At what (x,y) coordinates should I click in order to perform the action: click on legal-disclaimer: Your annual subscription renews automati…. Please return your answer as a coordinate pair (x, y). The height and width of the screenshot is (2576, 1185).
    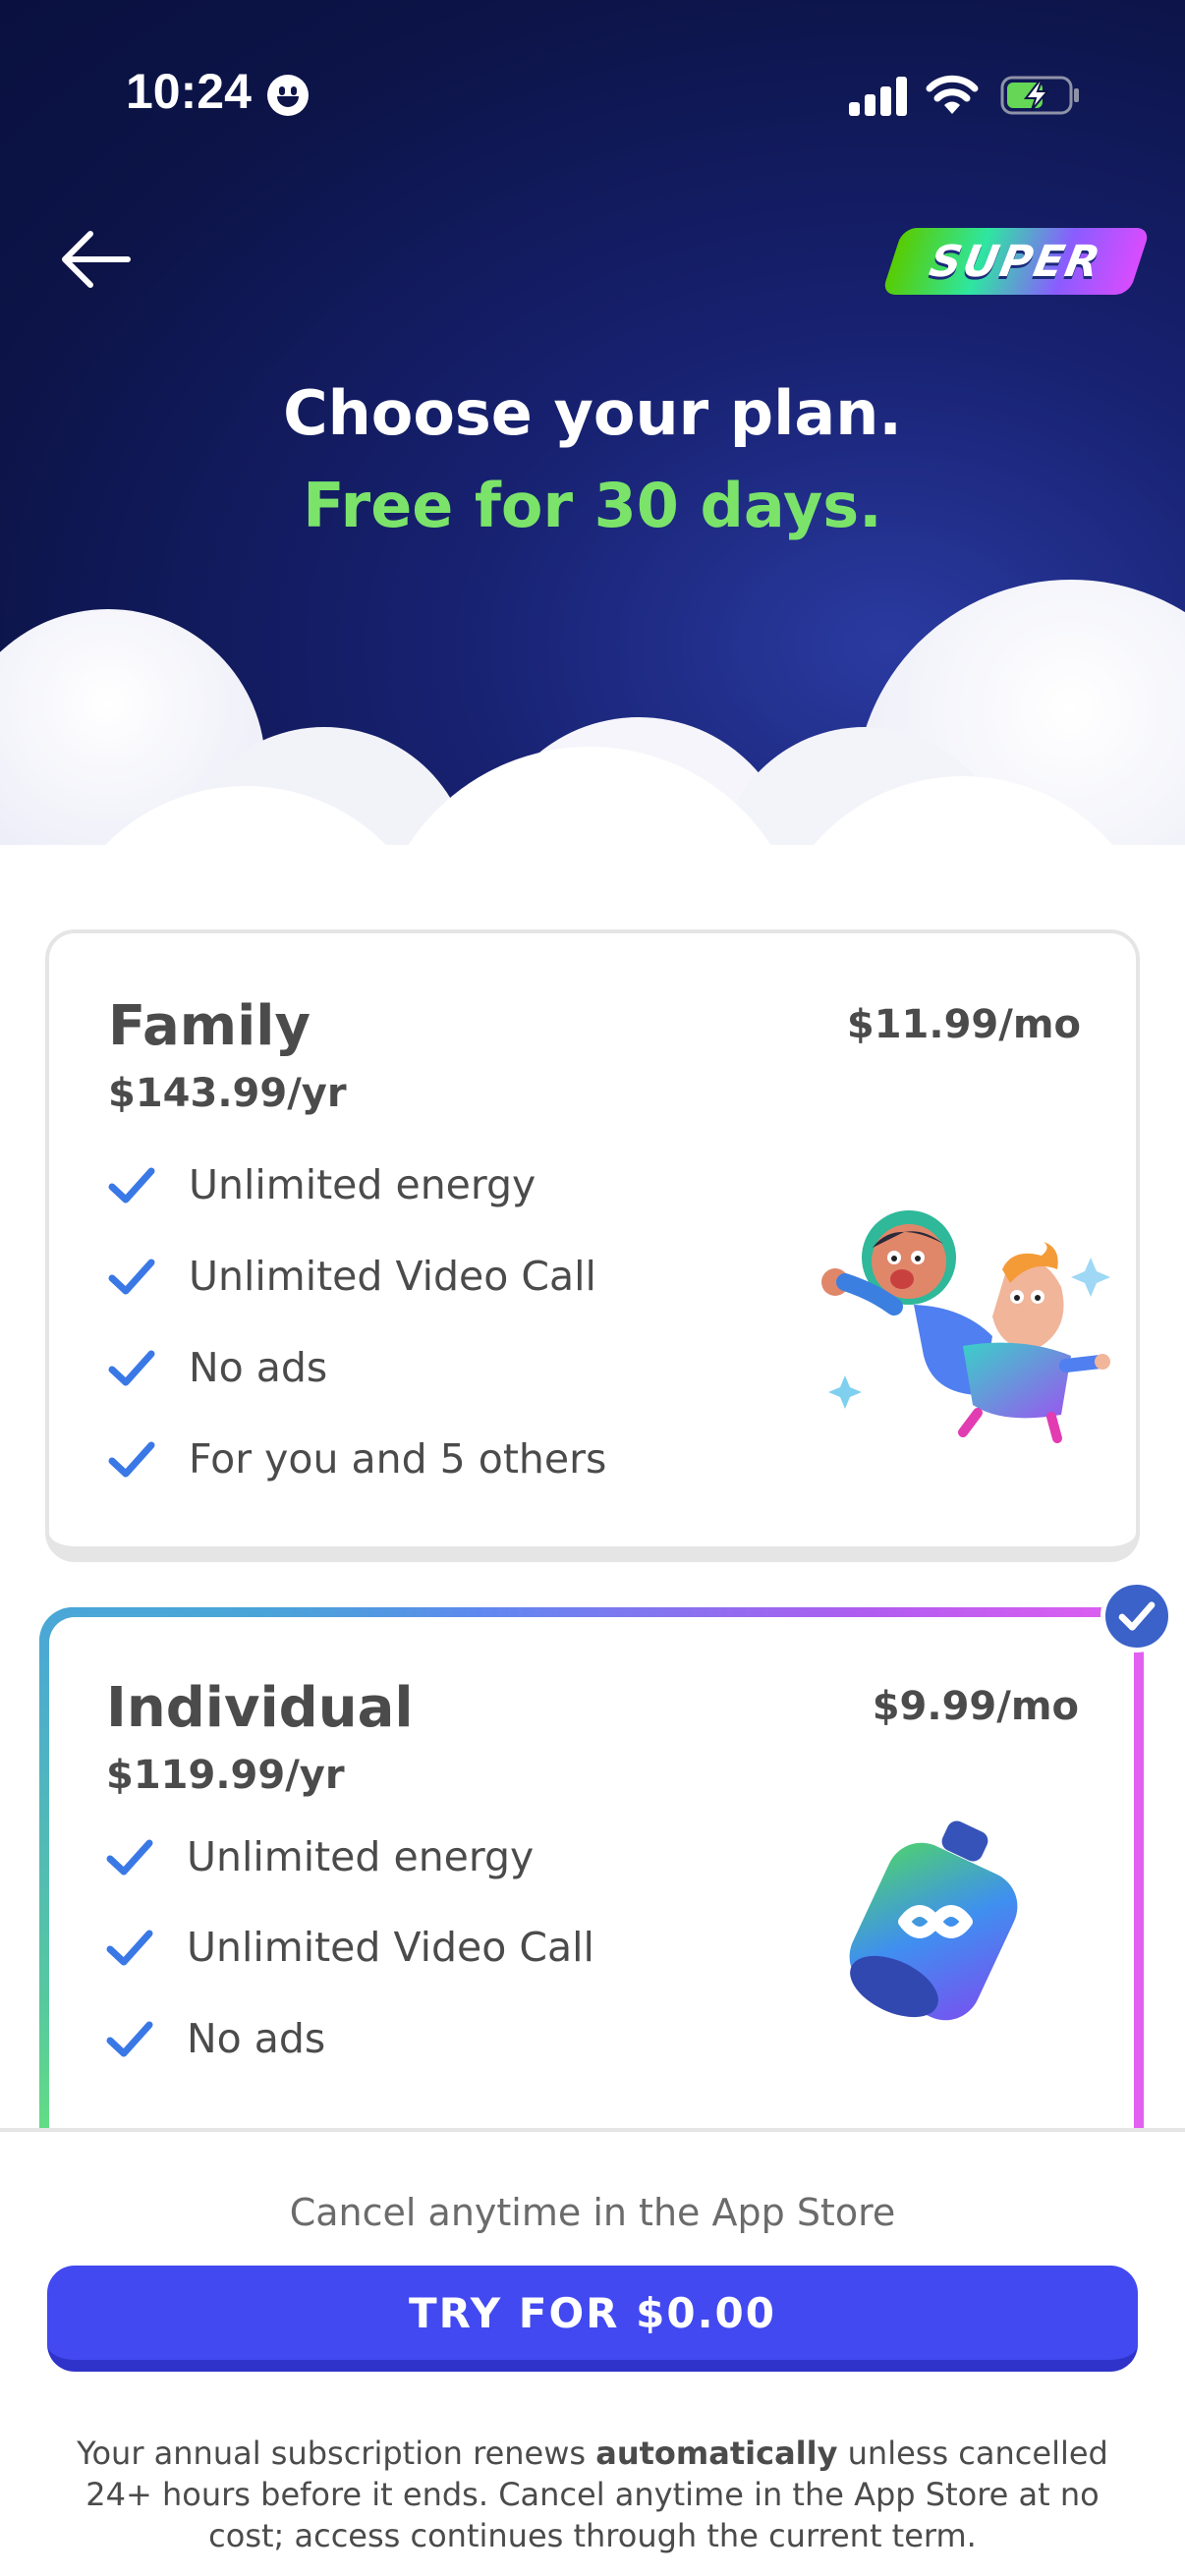
    Looking at the image, I should click on (592, 2494).